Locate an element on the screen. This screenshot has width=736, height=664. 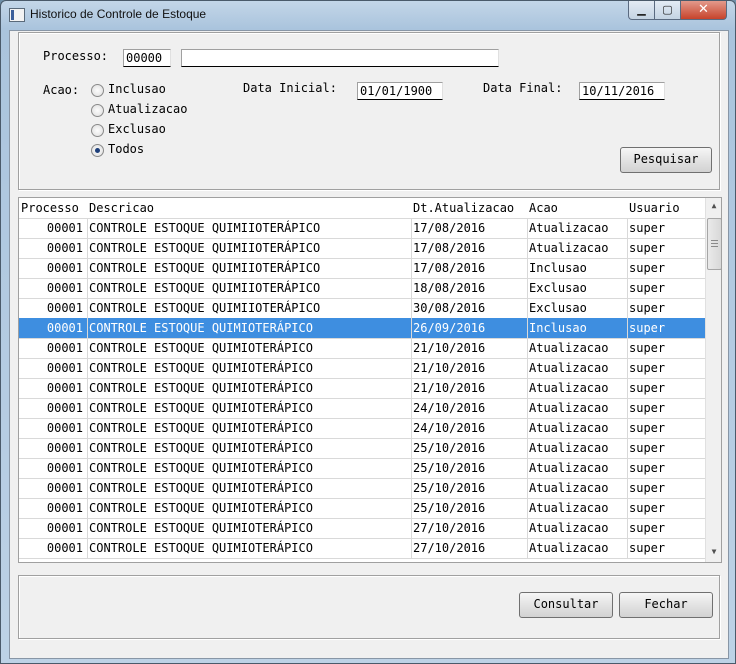
action-panel: Consultar Fechar is located at coordinates (369, 607).